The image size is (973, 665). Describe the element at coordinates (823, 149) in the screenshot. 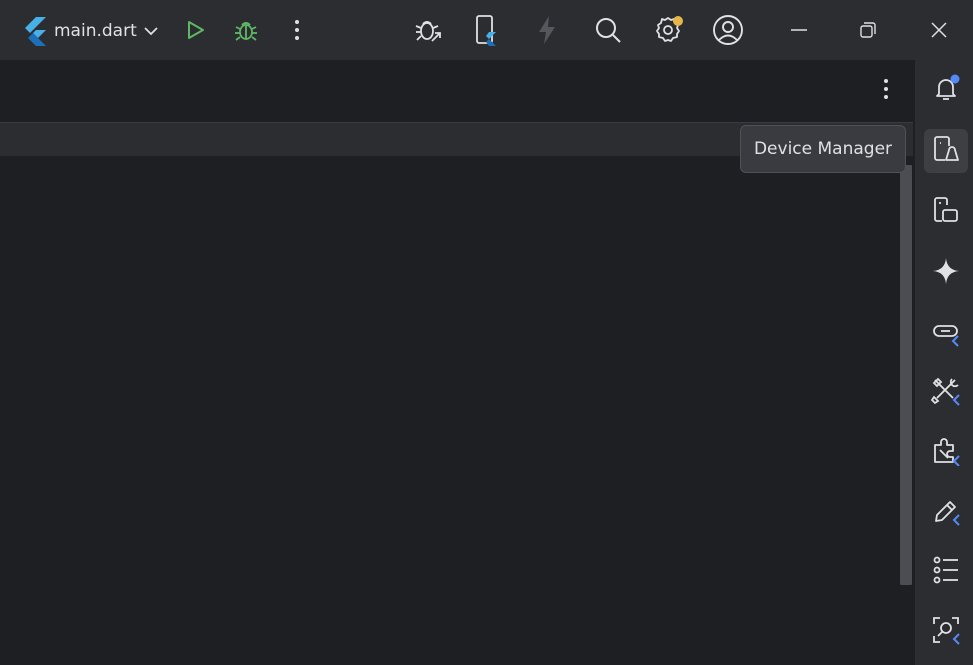

I see `device-manager-tooltip: Device Manager` at that location.